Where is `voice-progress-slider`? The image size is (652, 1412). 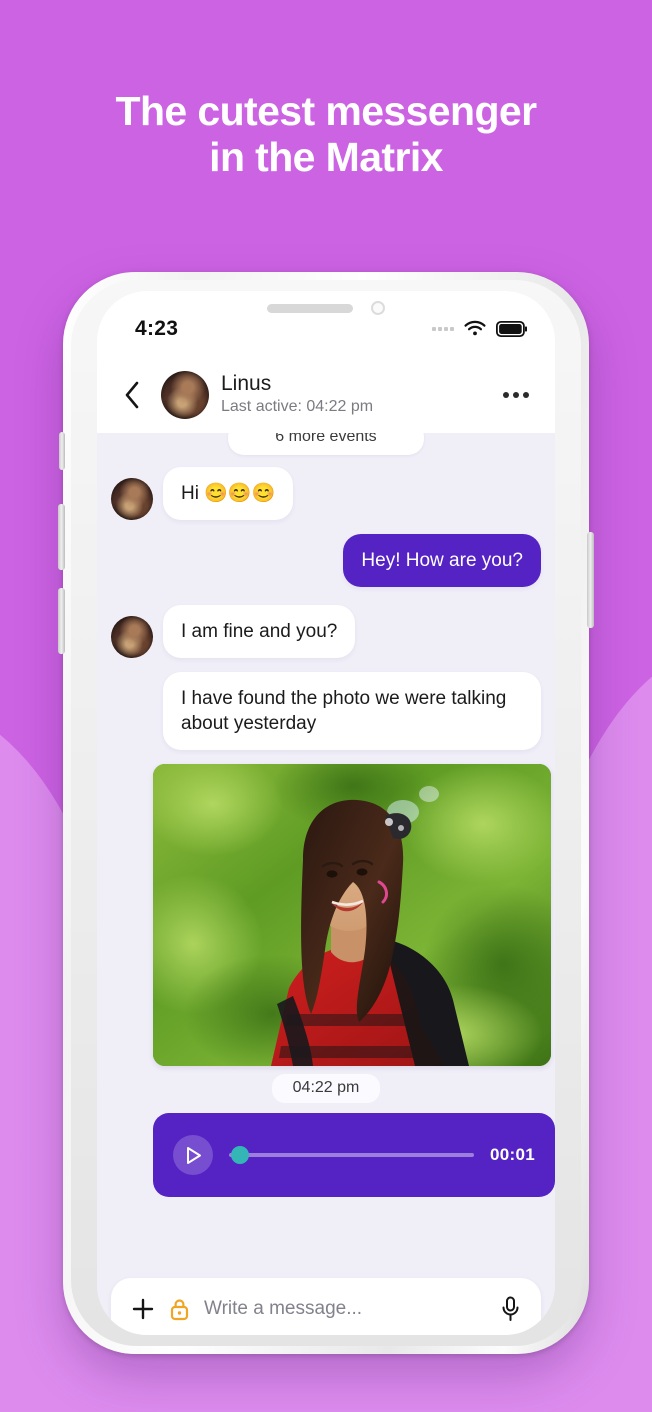
voice-progress-slider is located at coordinates (352, 1155).